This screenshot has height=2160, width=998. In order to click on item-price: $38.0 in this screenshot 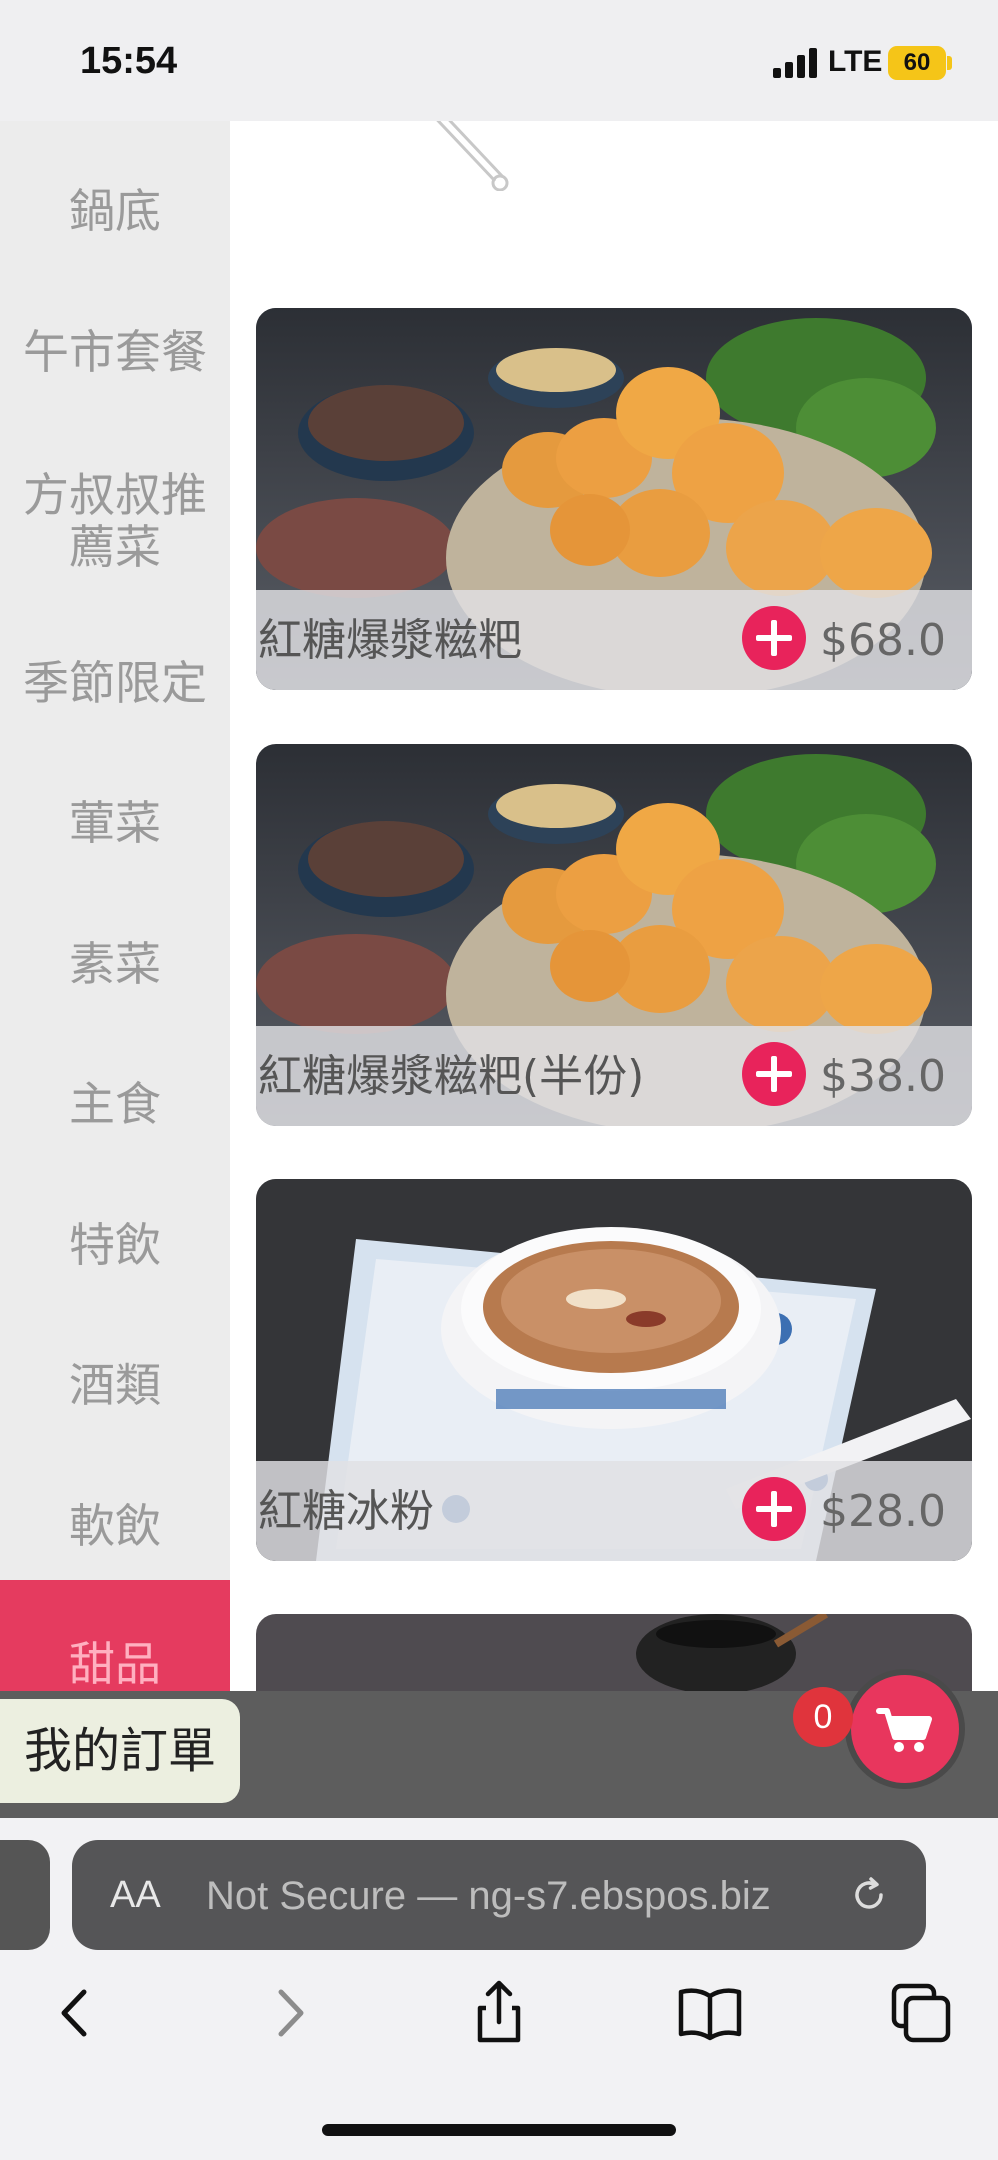, I will do `click(883, 1076)`.